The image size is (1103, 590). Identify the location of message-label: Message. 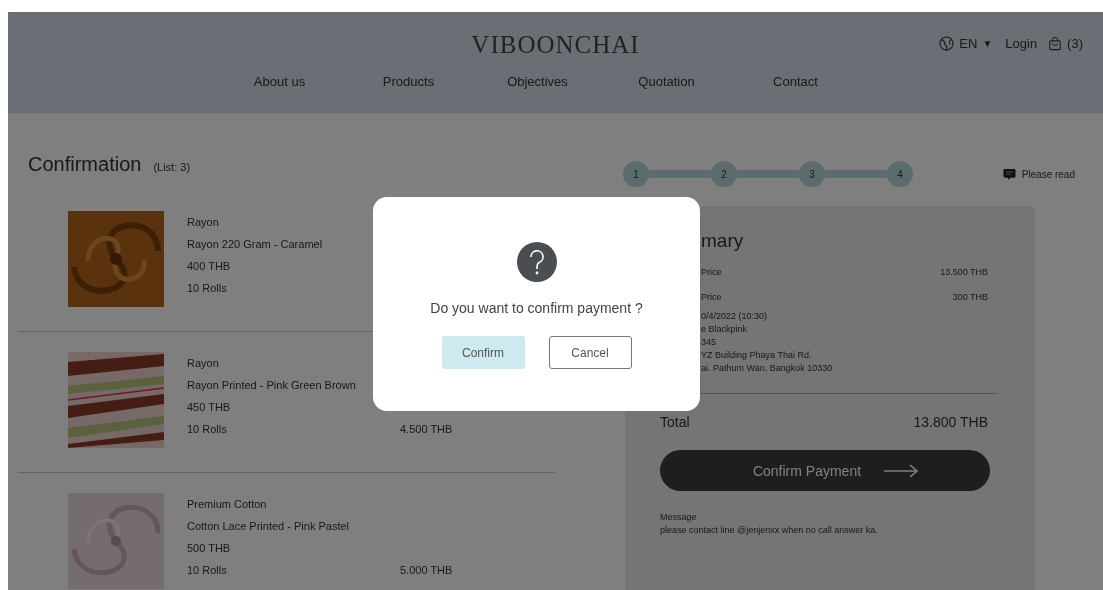
(679, 517).